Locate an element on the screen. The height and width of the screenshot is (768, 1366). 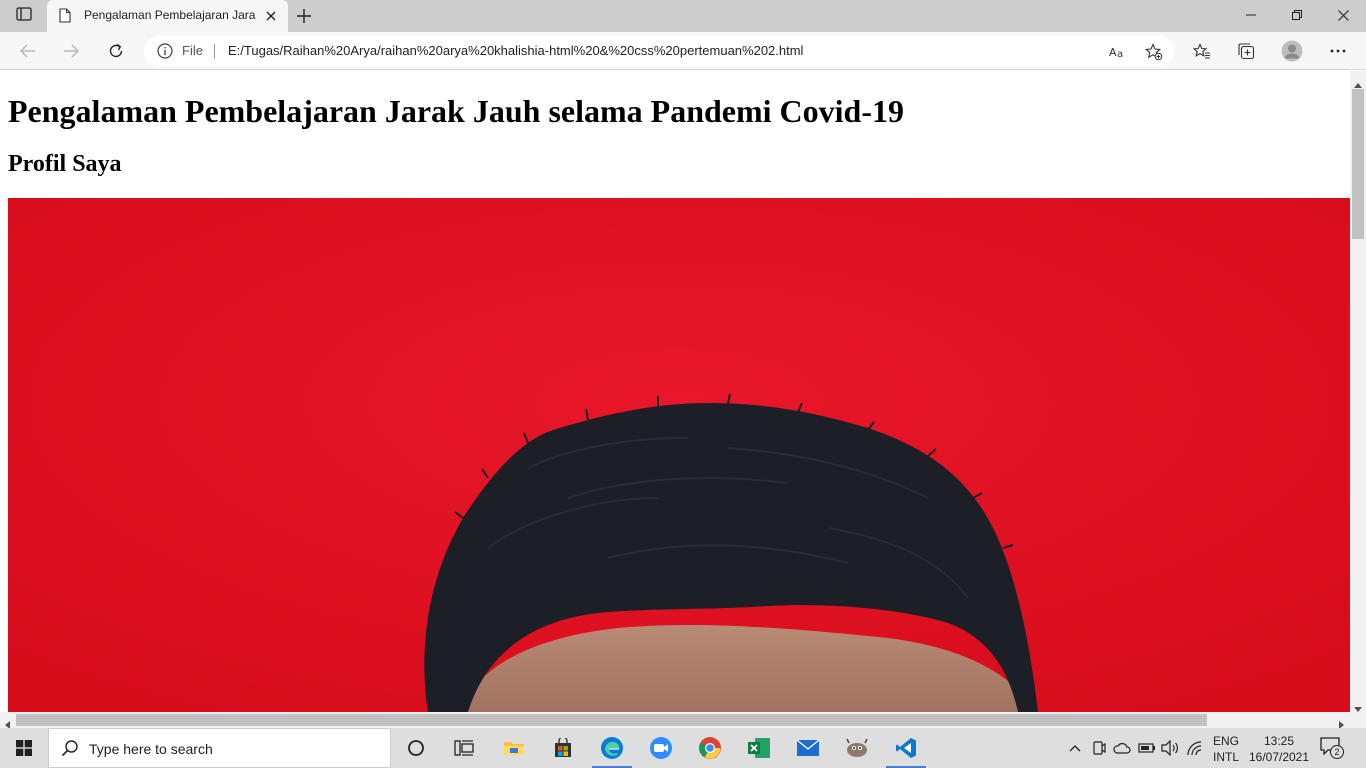
store-icon is located at coordinates (563, 747).